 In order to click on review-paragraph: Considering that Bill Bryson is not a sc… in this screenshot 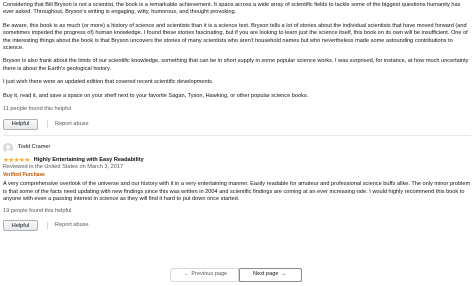, I will do `click(232, 9)`.